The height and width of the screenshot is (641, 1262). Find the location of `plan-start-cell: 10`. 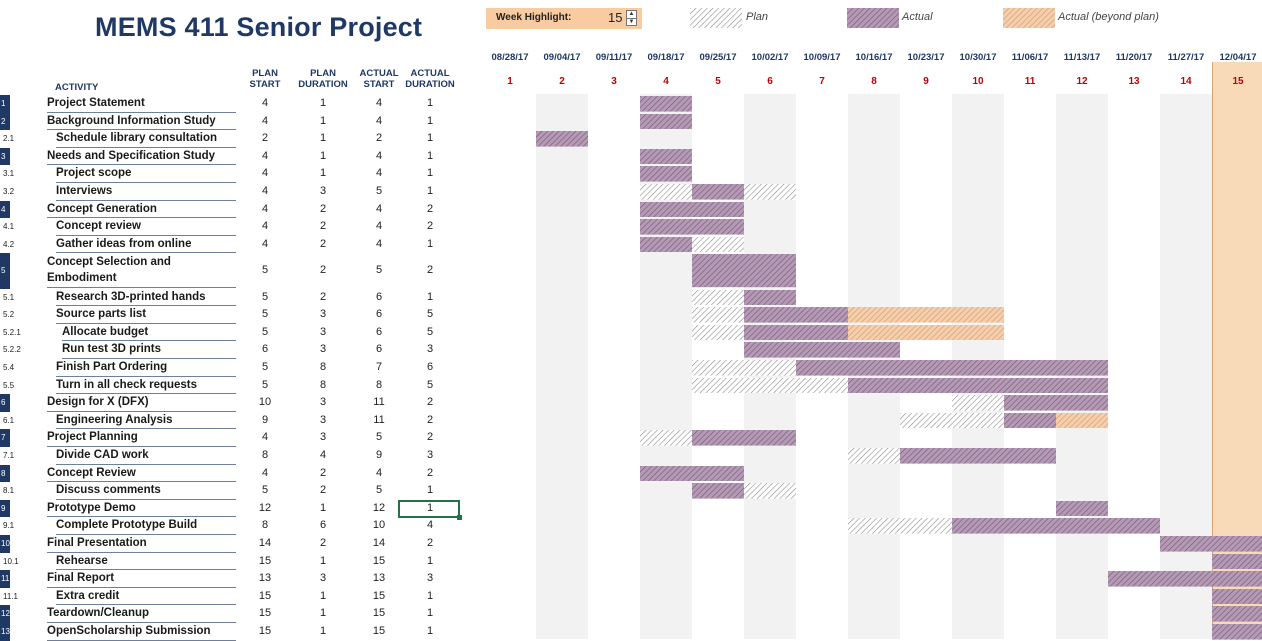

plan-start-cell: 10 is located at coordinates (265, 403).